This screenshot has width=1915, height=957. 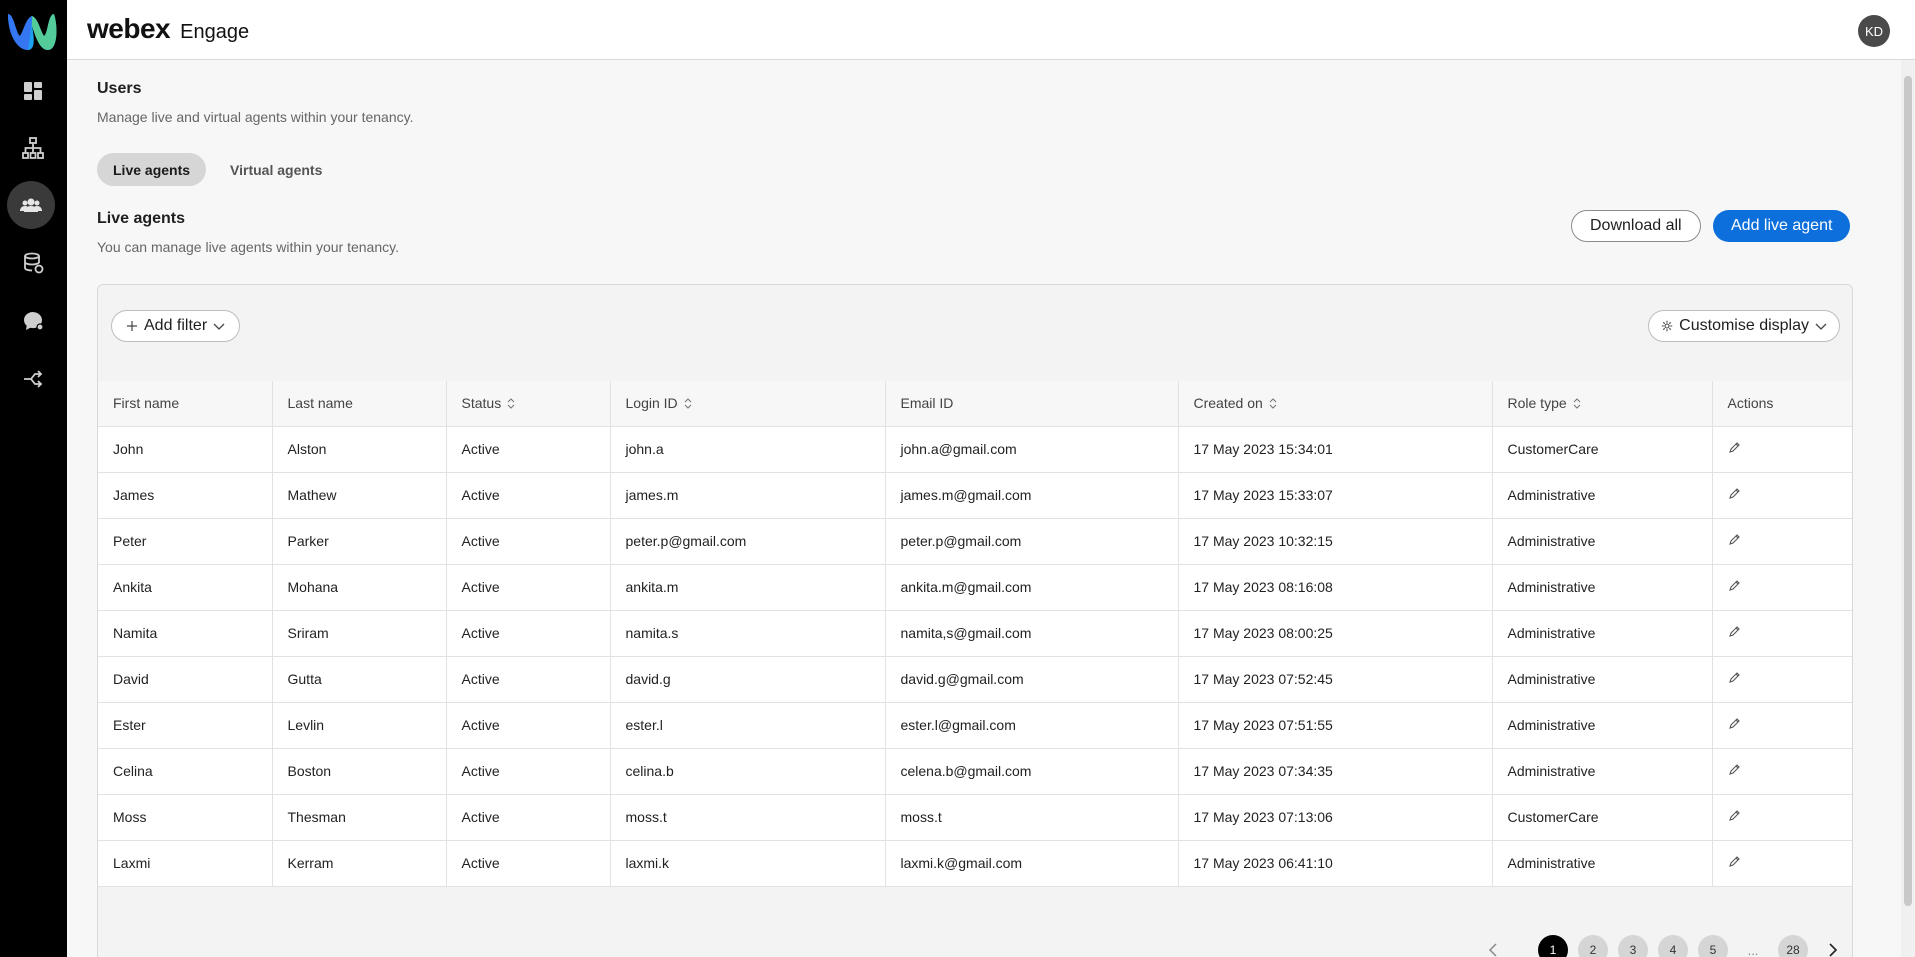 What do you see at coordinates (33, 379) in the screenshot?
I see `nav-routing` at bounding box center [33, 379].